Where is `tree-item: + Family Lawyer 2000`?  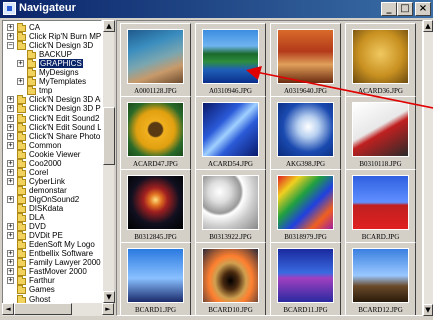 tree-item: + Family Lawyer 2000 is located at coordinates (52, 263).